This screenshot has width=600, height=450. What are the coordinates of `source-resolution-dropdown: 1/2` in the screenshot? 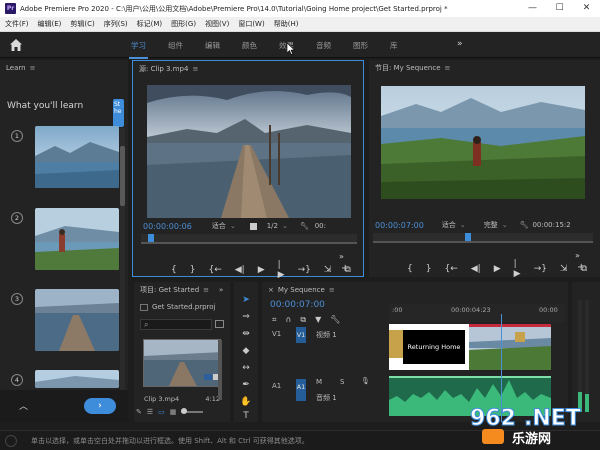 It's located at (272, 226).